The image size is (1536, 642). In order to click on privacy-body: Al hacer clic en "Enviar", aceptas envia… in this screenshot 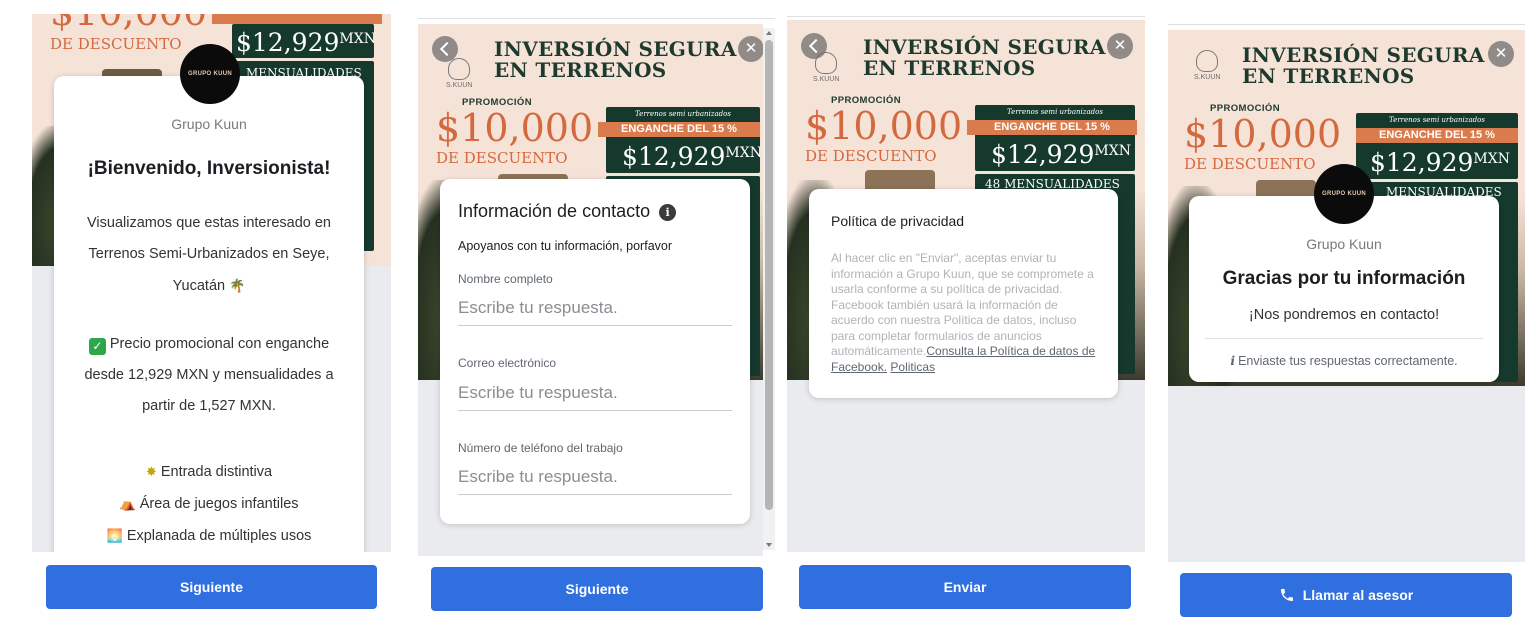, I will do `click(963, 312)`.